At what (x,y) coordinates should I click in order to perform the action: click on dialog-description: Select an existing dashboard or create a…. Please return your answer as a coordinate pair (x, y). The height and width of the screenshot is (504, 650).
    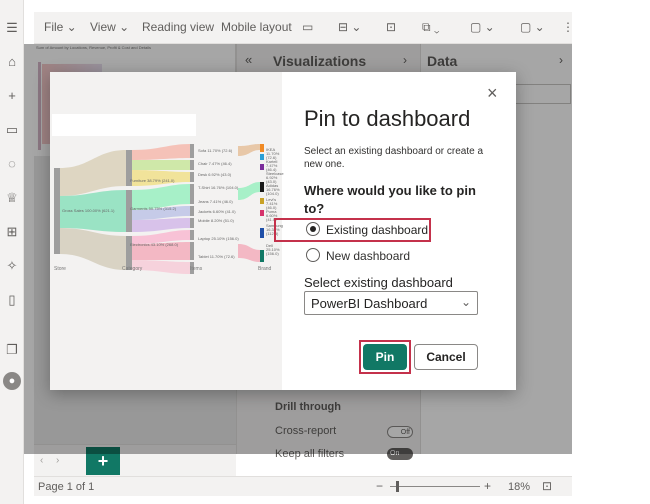
    Looking at the image, I should click on (393, 158).